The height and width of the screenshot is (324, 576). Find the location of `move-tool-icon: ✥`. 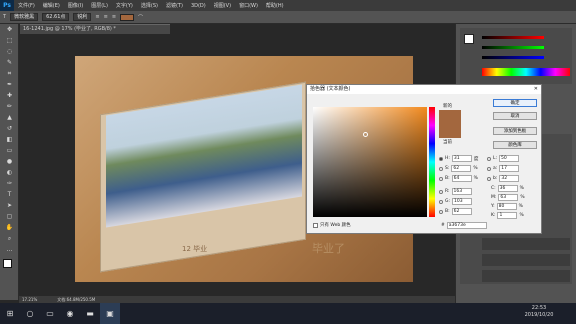

move-tool-icon: ✥ is located at coordinates (9, 29).